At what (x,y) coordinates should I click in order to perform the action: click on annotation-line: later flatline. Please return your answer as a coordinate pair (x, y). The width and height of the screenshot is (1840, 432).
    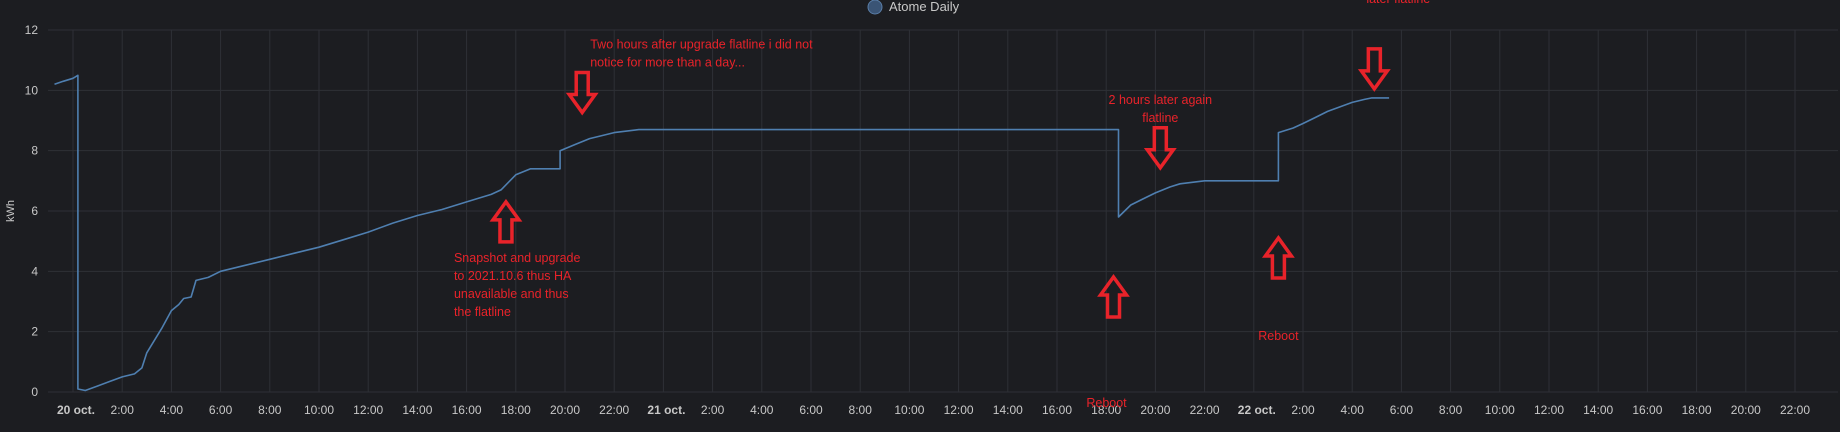
    Looking at the image, I should click on (1398, 3).